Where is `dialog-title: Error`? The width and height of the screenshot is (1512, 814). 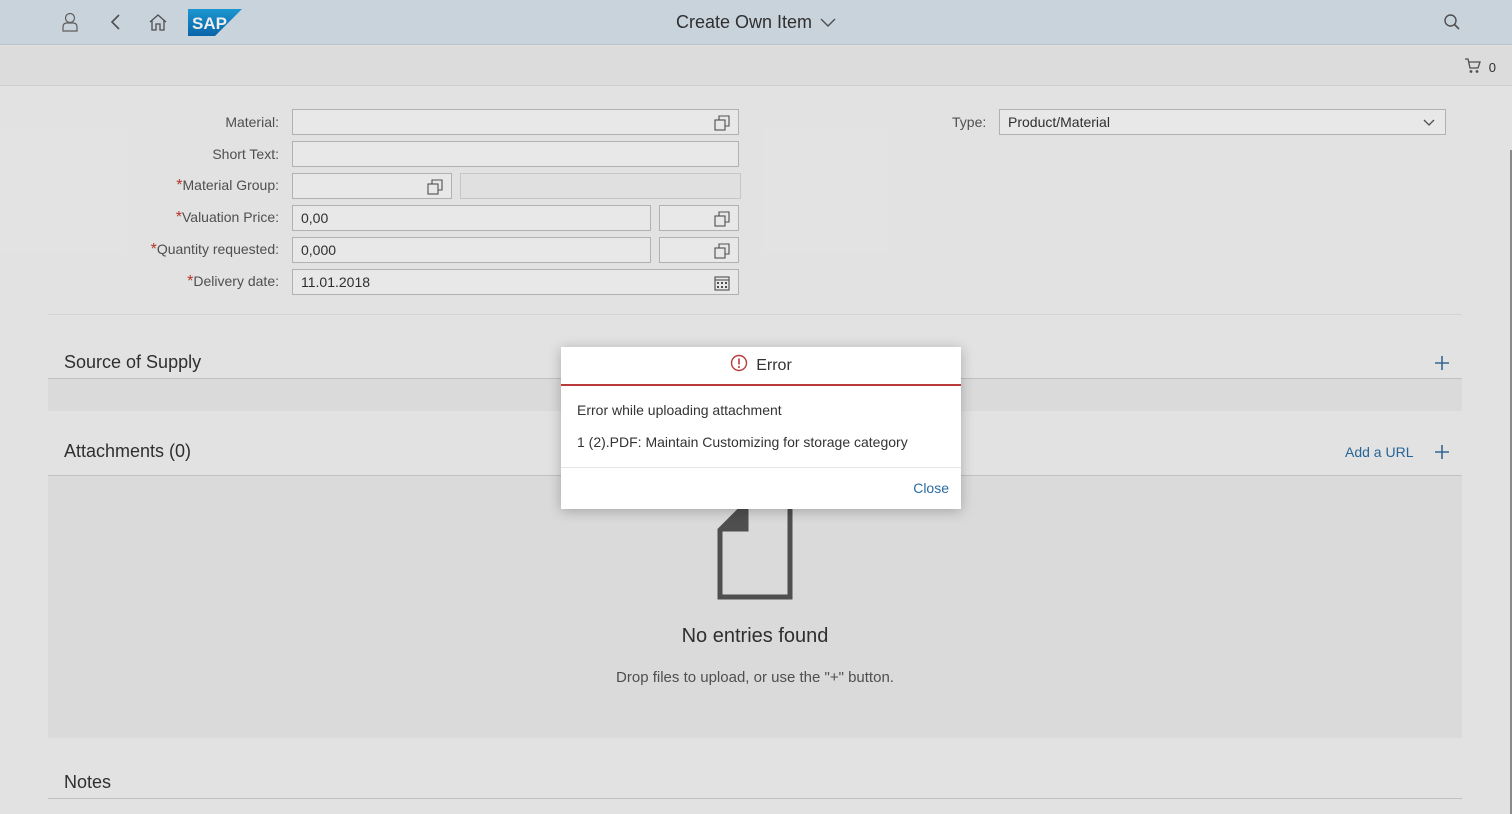
dialog-title: Error is located at coordinates (774, 365).